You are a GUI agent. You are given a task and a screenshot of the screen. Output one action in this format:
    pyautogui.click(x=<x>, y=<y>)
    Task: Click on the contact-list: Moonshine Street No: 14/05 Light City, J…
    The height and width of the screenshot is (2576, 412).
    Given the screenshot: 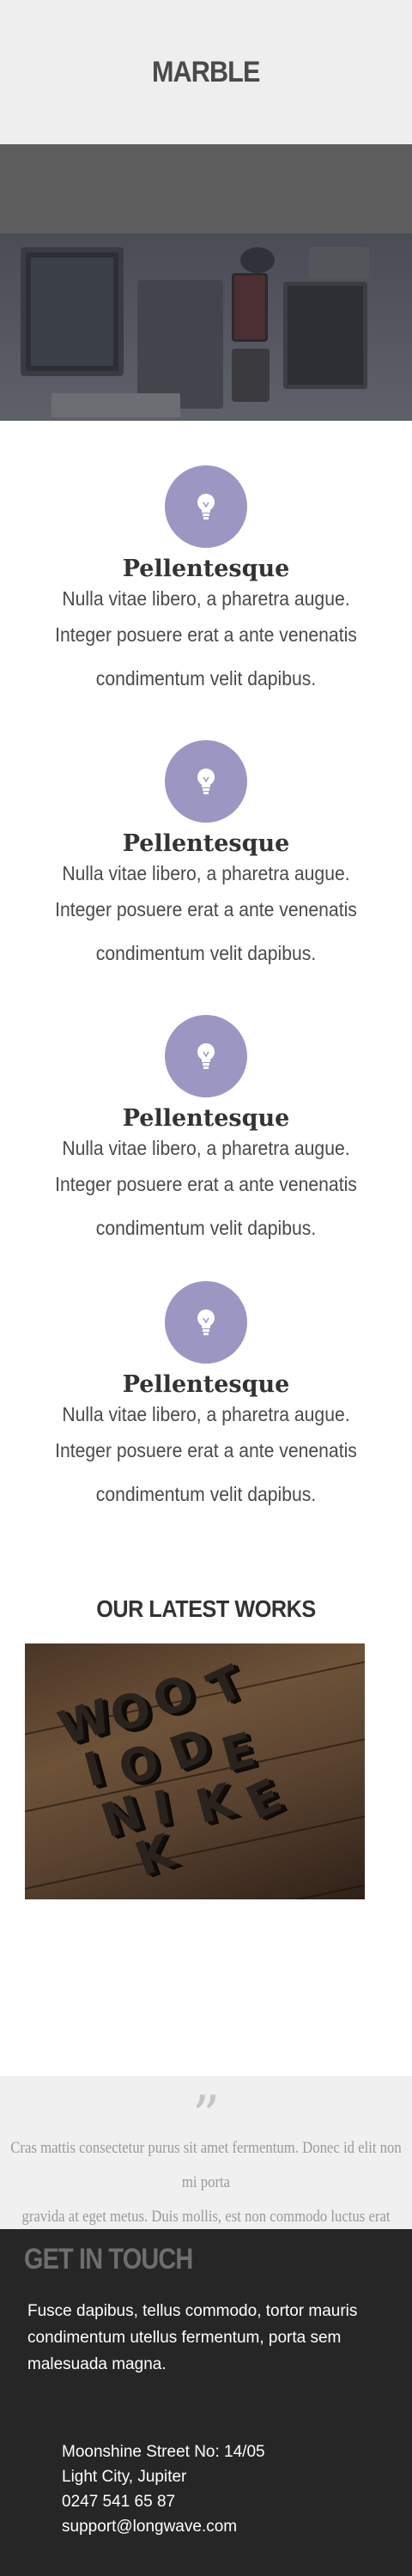 What is the action you would take?
    pyautogui.click(x=225, y=2489)
    